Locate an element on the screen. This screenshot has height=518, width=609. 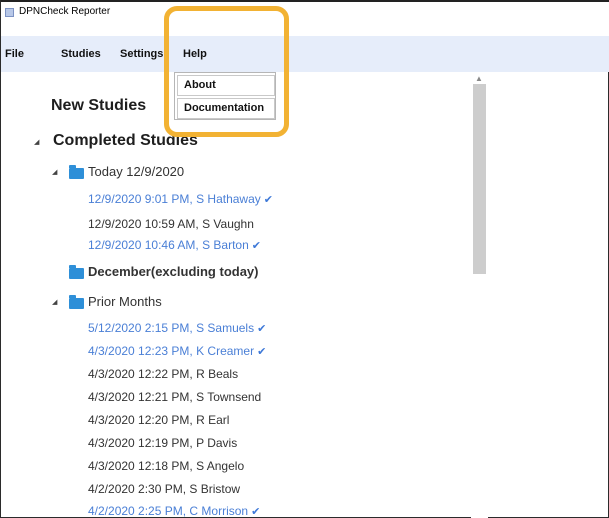
list-item: 4/2/2020 2:25 PM, C Morrison ✔ is located at coordinates (174, 511).